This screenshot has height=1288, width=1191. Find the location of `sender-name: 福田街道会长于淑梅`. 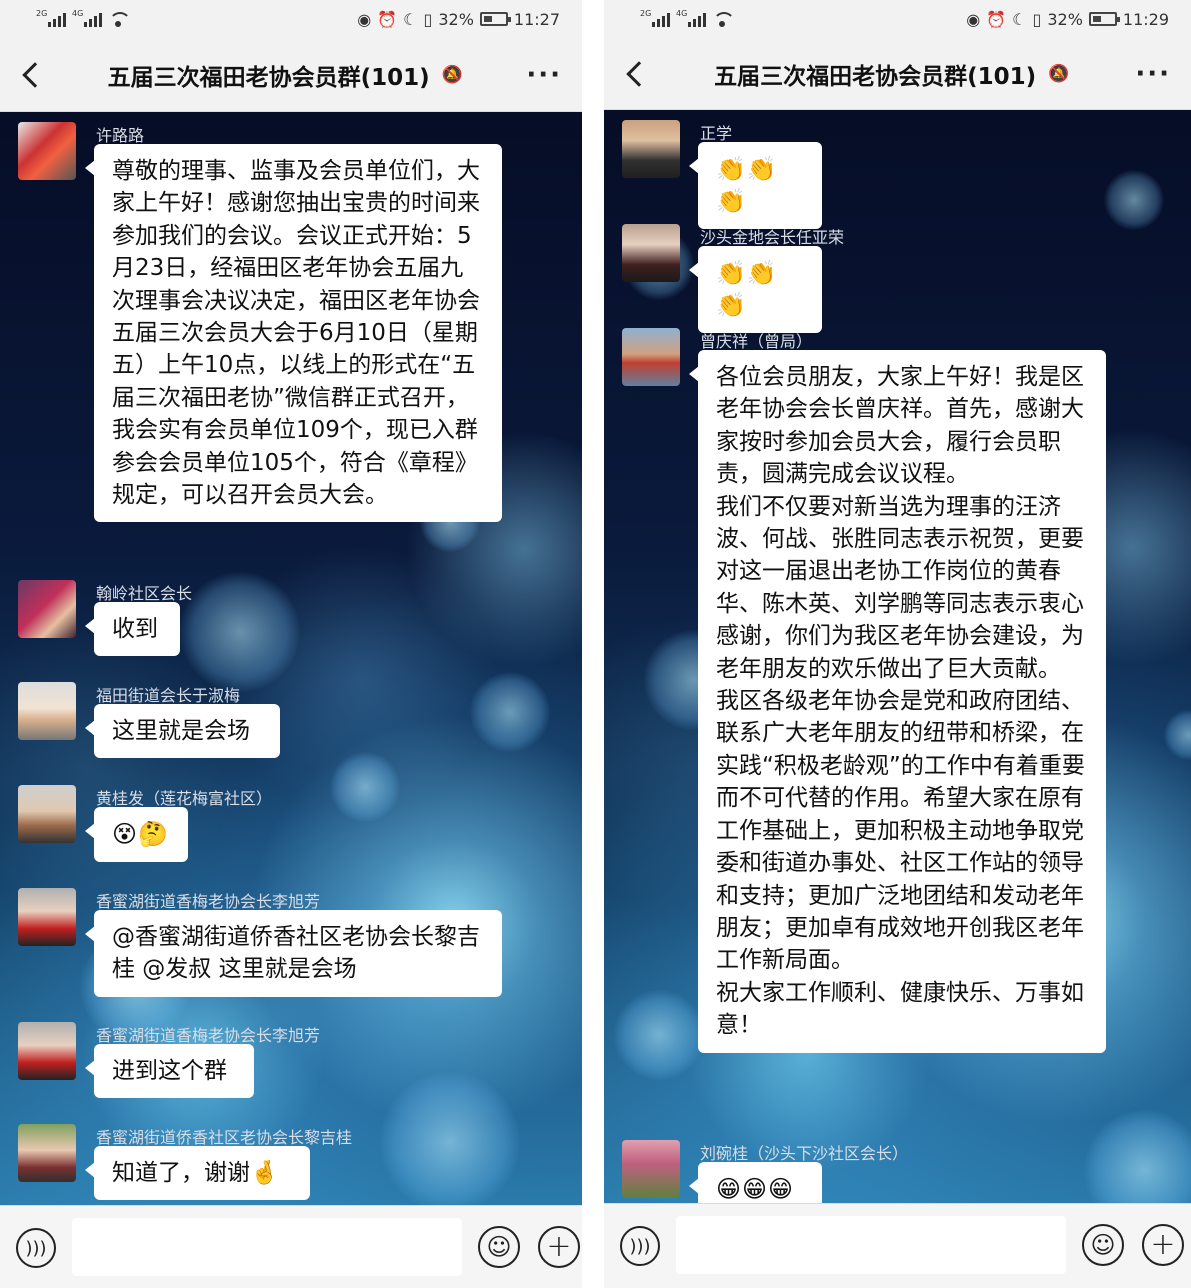

sender-name: 福田街道会长于淑梅 is located at coordinates (168, 695).